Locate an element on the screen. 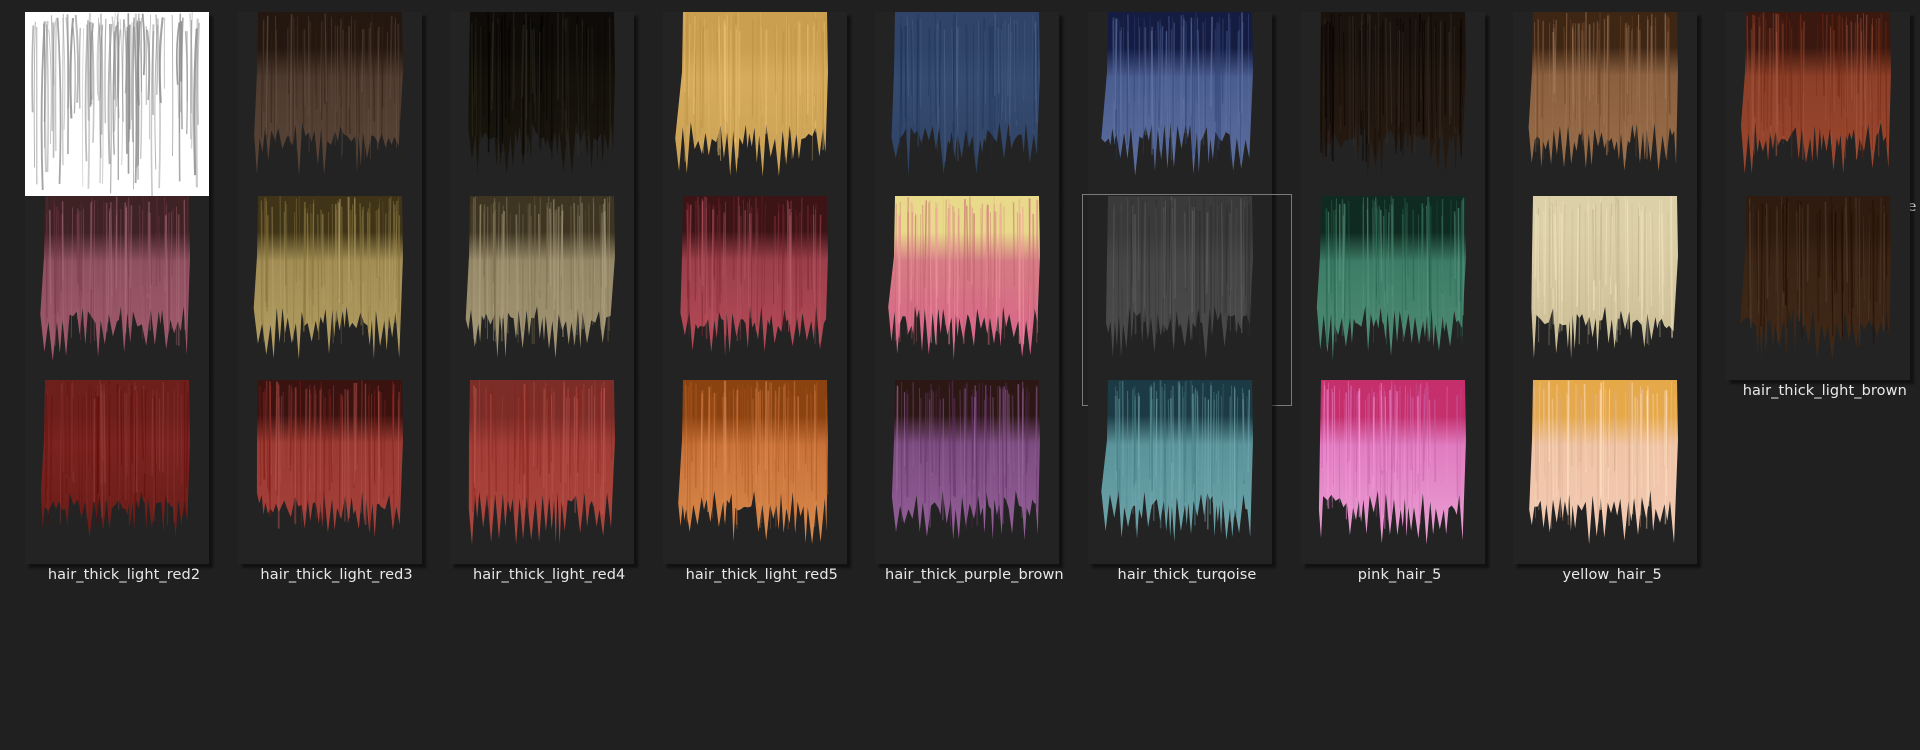 The height and width of the screenshot is (750, 1920). file-item: hair_thick_light_brown is located at coordinates (1820, 300).